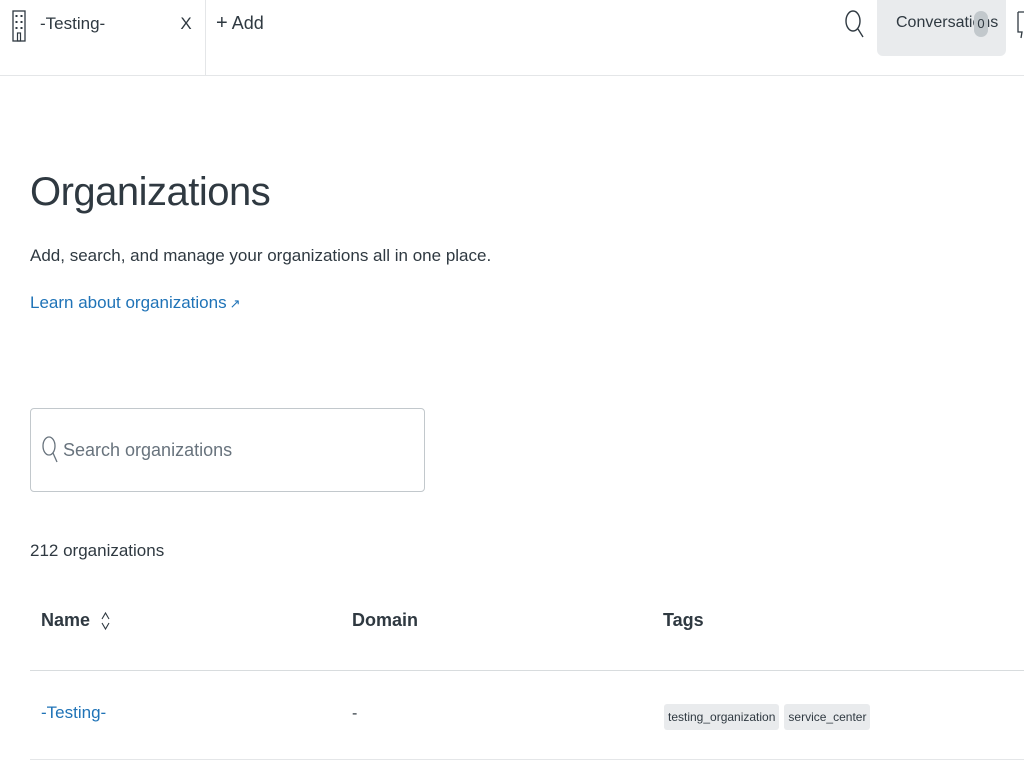 Image resolution: width=1024 pixels, height=768 pixels. I want to click on add-tab-label: Add, so click(247, 23).